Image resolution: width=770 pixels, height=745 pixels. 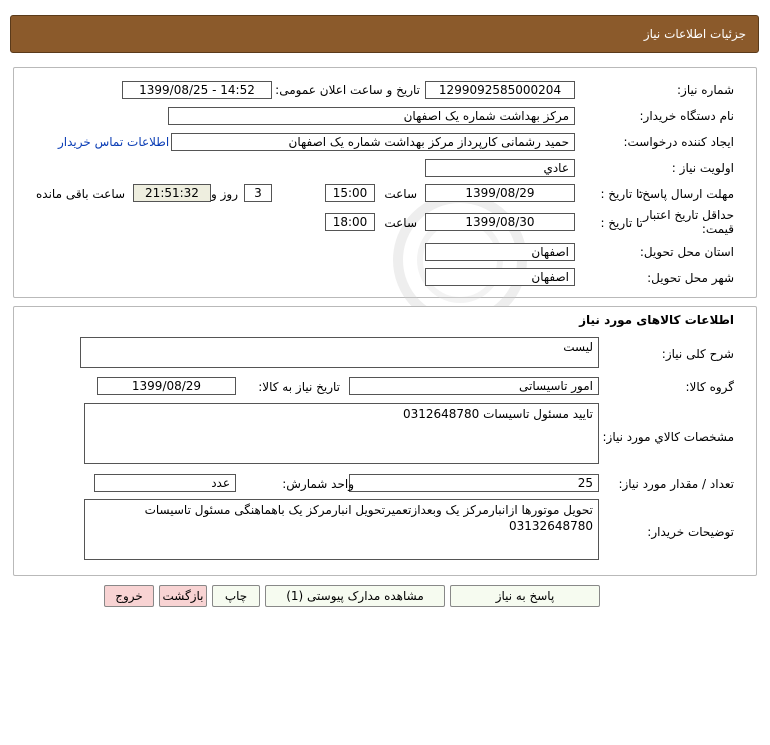 I want to click on general-desc-label: شرح کلی نیاز:, so click(x=697, y=354).